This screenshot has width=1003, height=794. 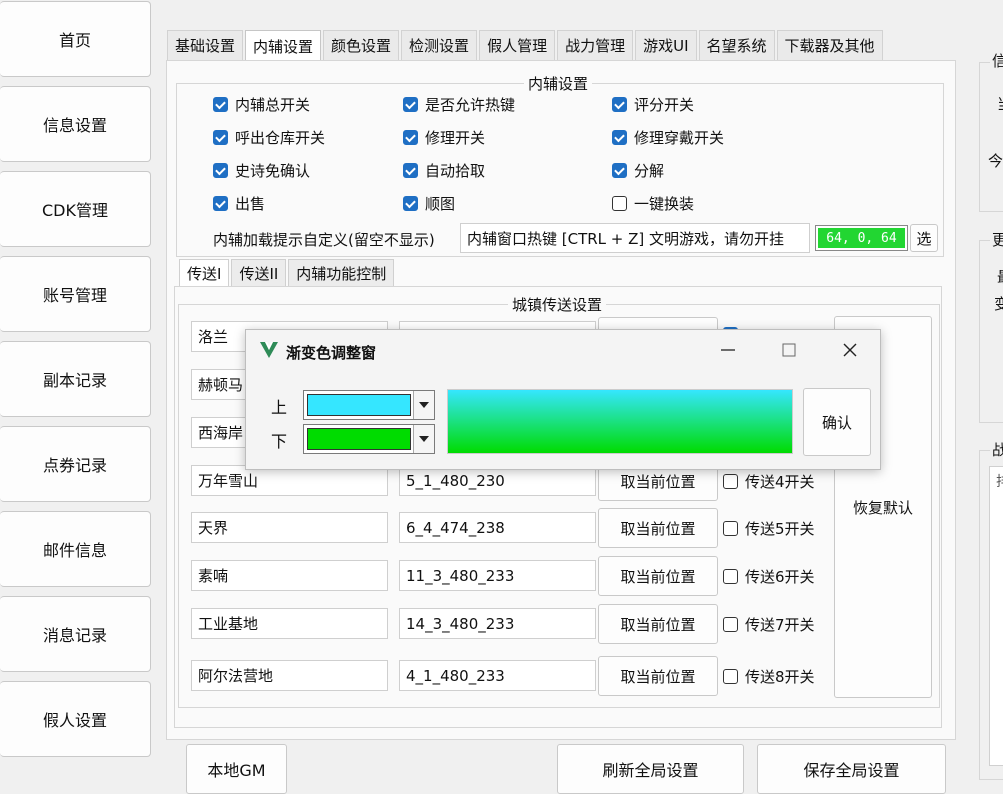 What do you see at coordinates (649, 171) in the screenshot?
I see `checkbox-label: 分解` at bounding box center [649, 171].